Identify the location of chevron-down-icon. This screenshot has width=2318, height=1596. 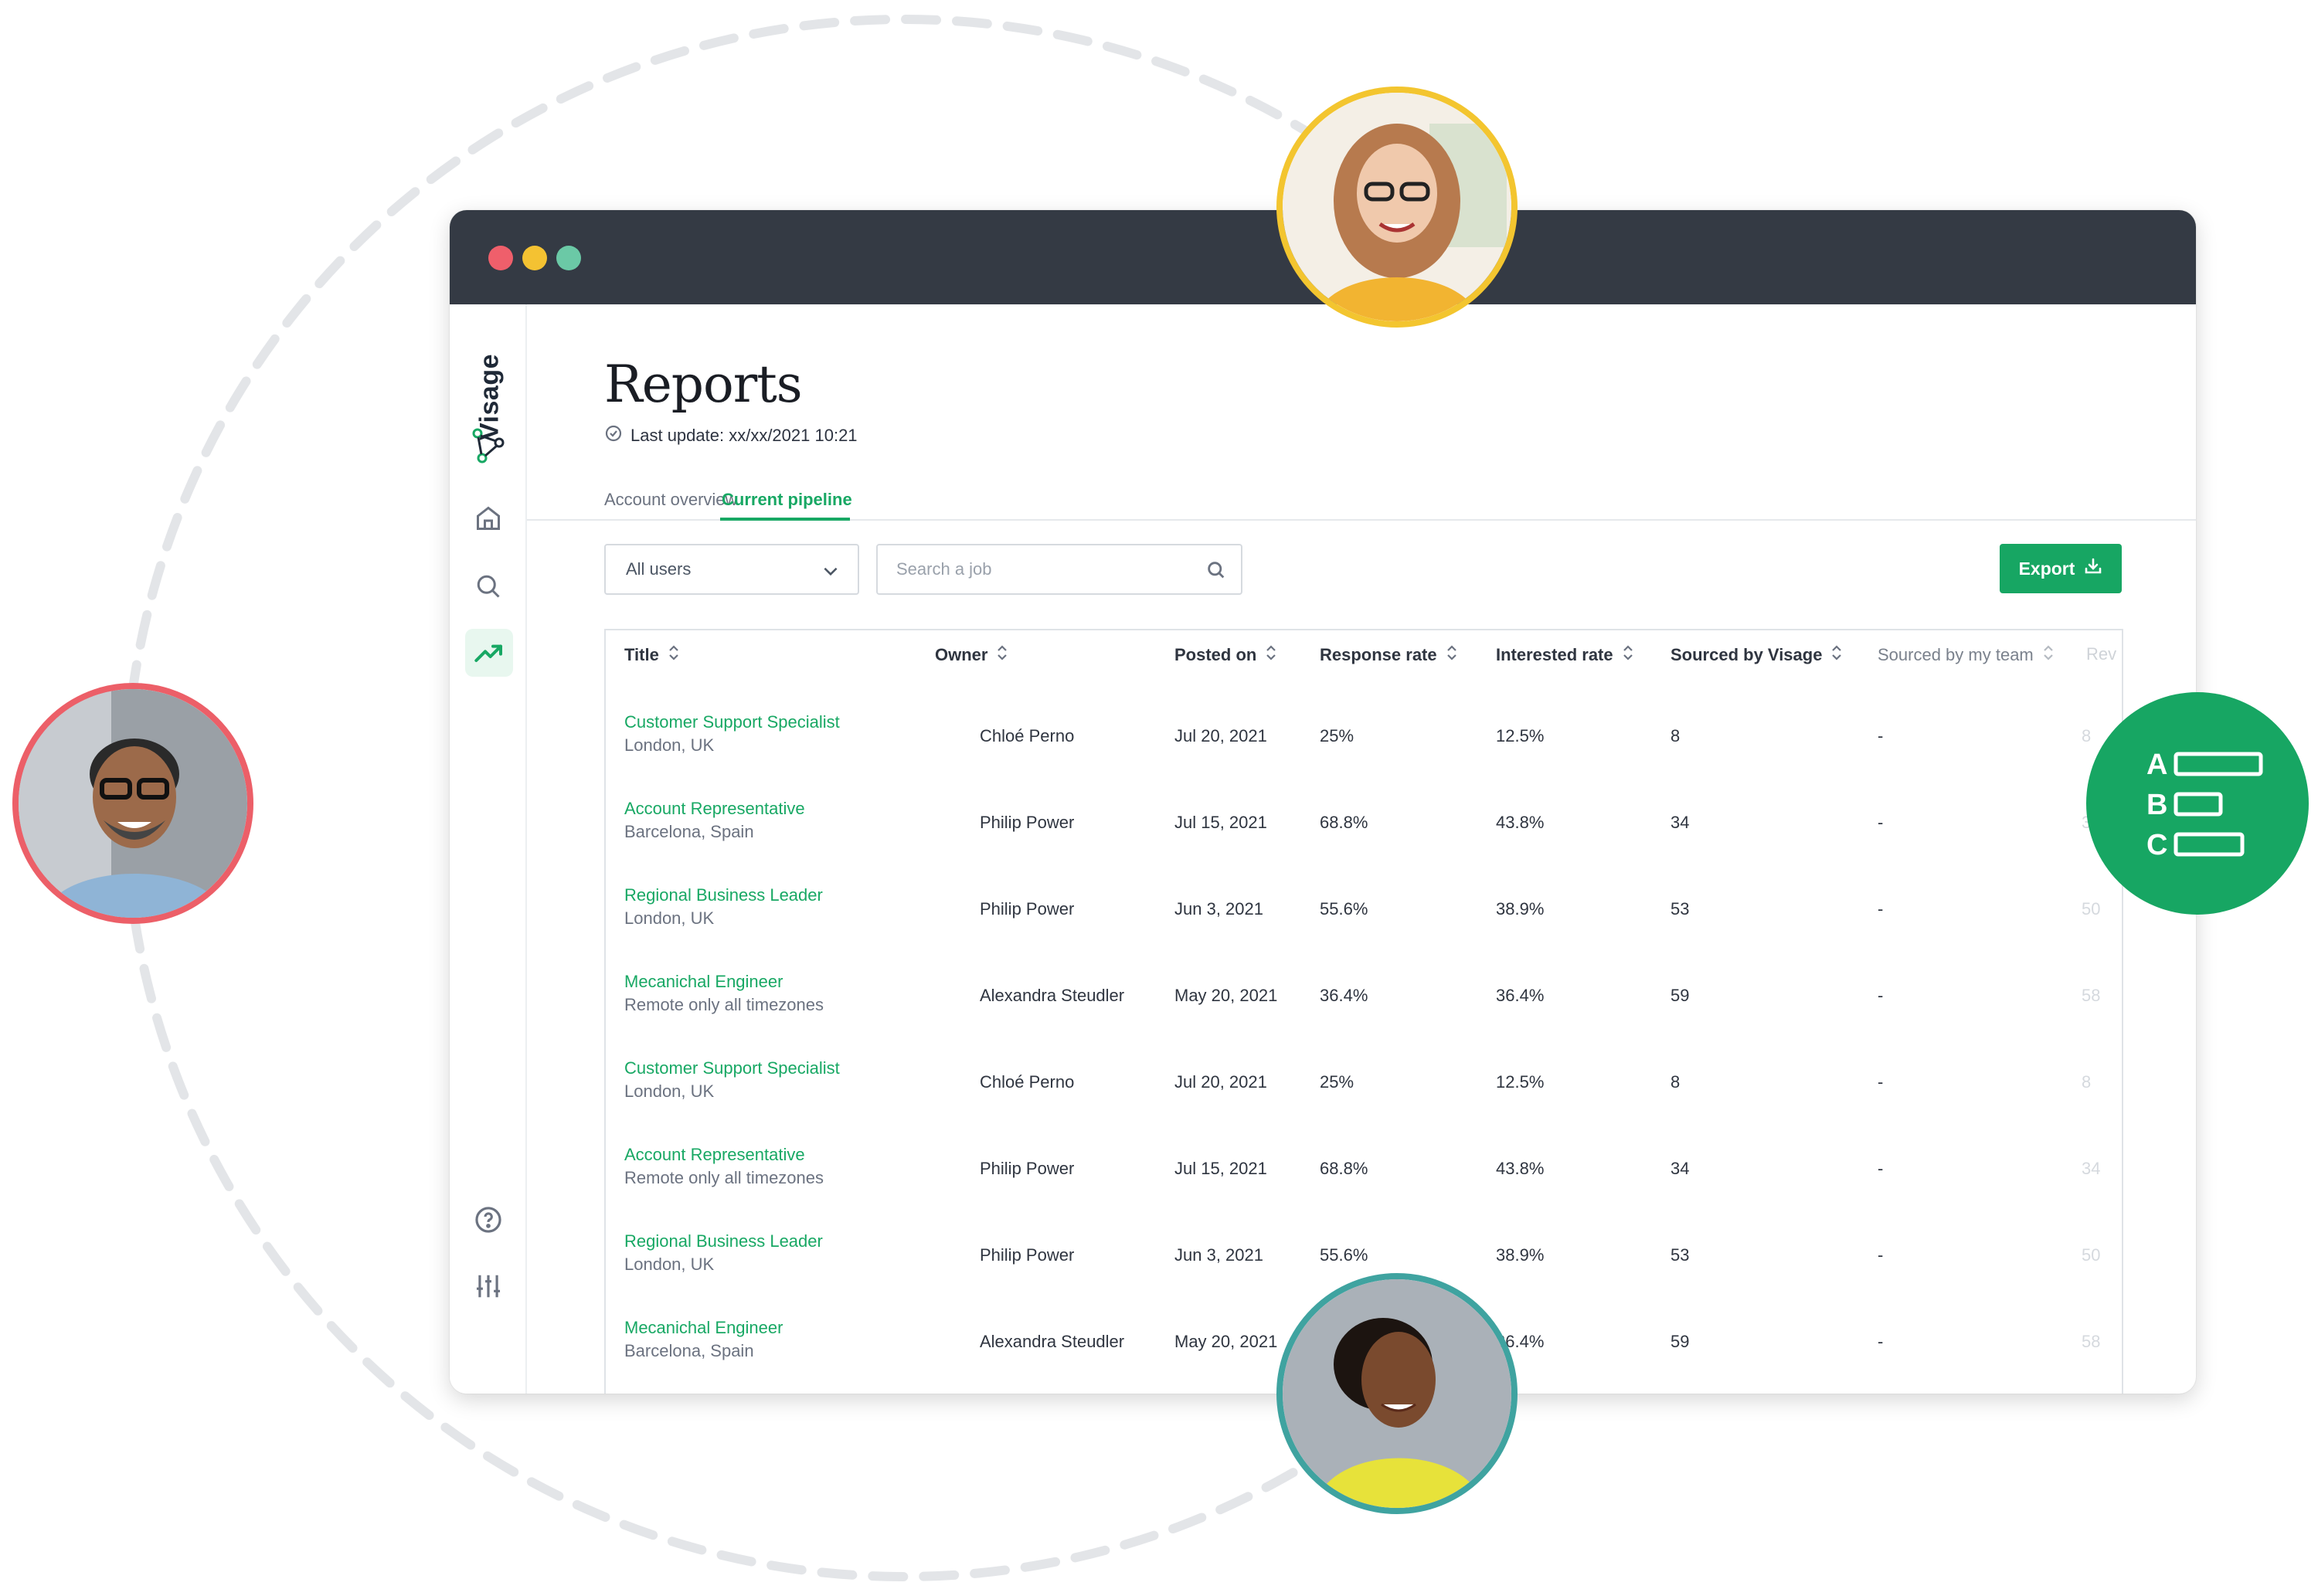
(831, 573).